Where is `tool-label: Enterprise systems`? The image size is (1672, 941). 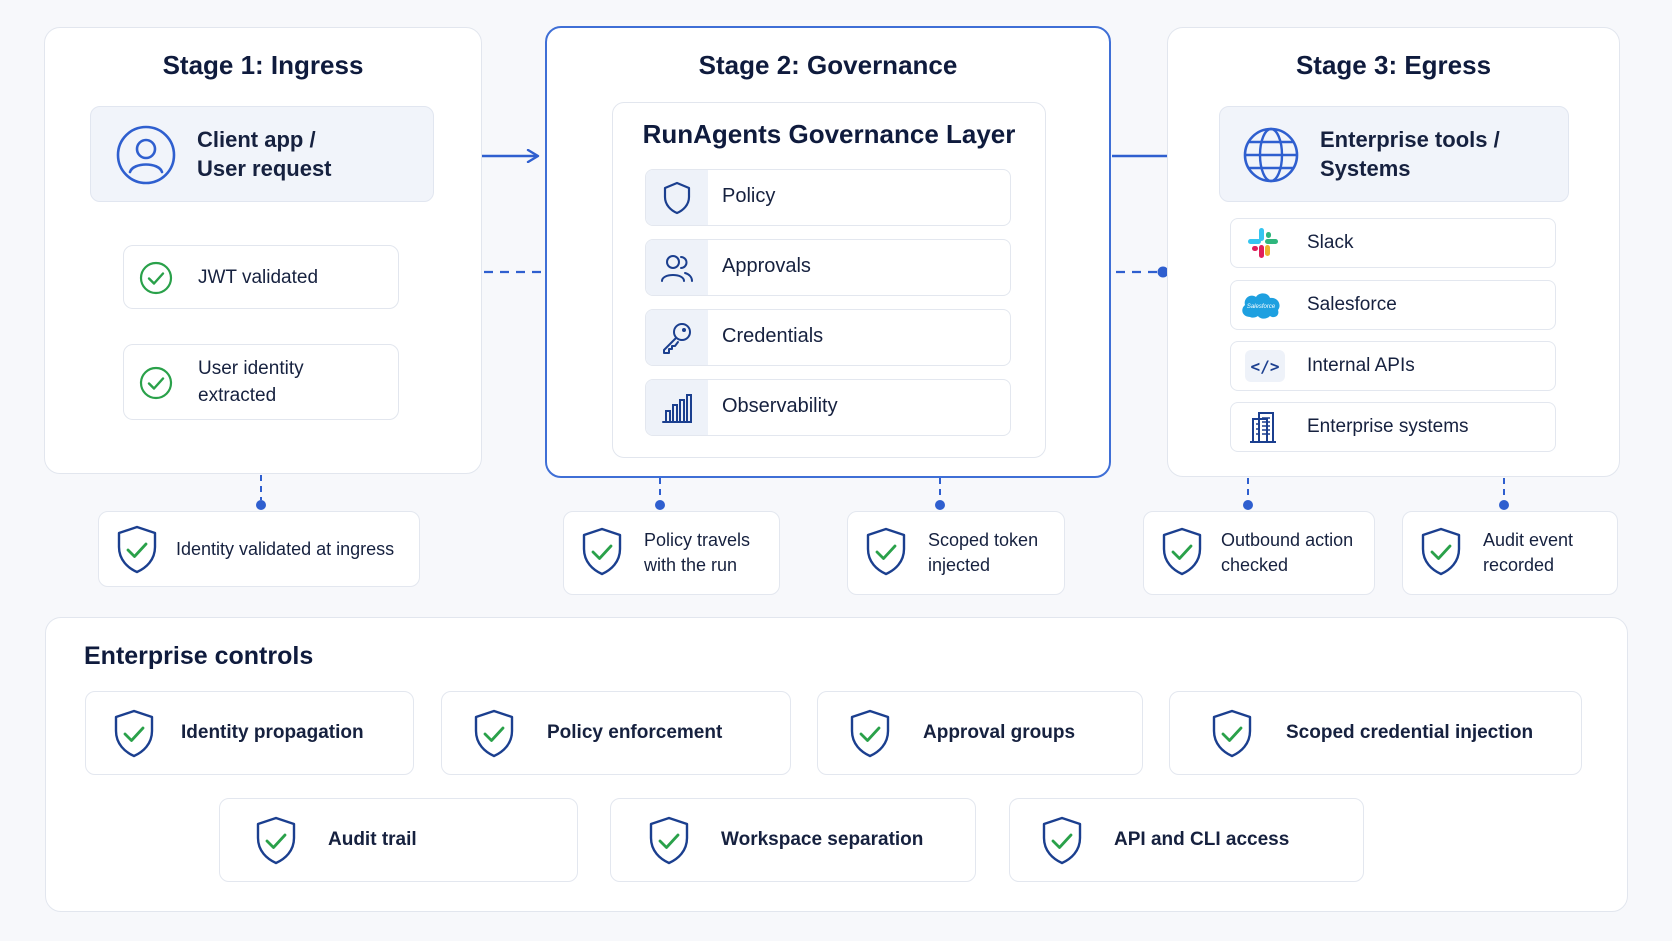 tool-label: Enterprise systems is located at coordinates (1388, 426).